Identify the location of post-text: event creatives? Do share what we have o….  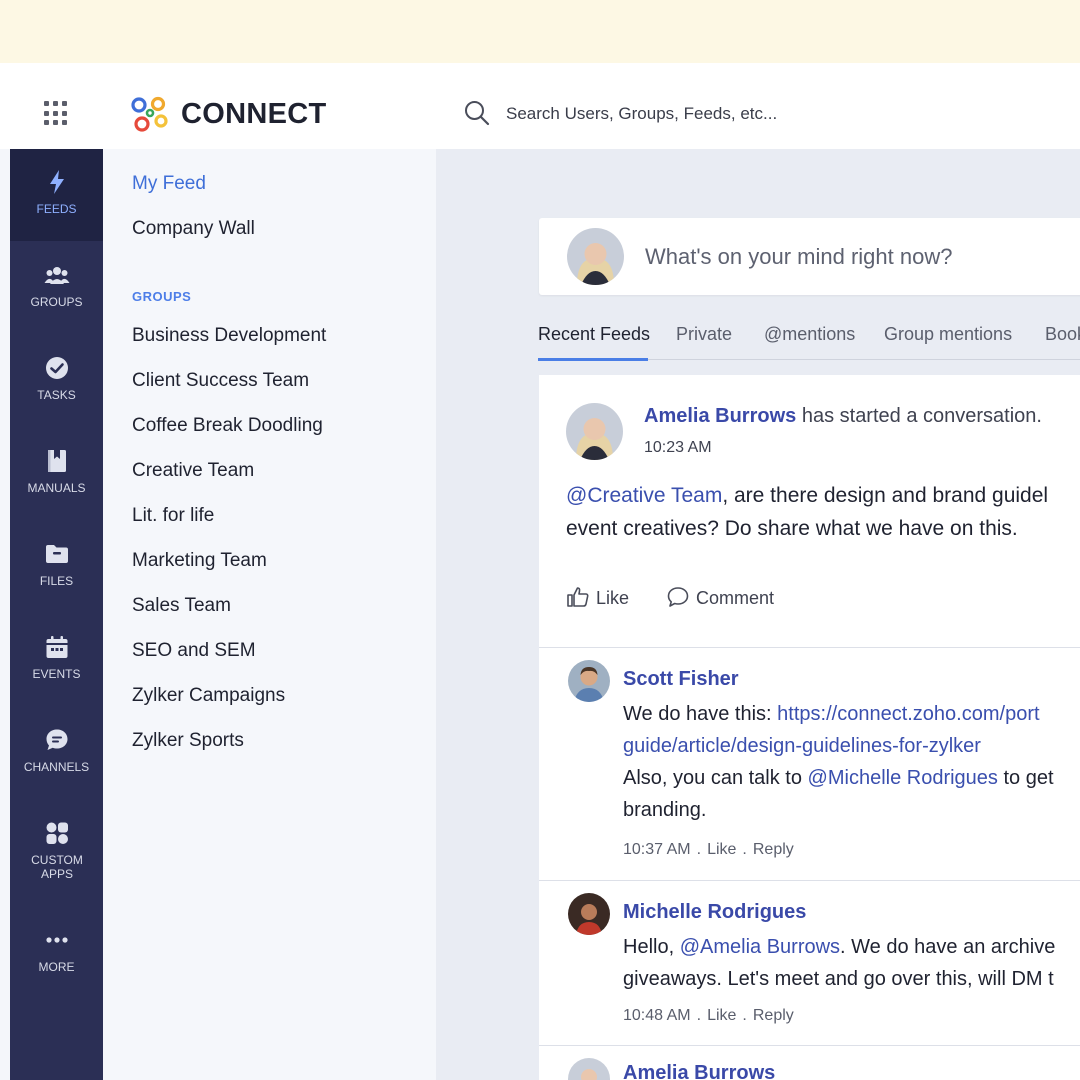
(792, 528).